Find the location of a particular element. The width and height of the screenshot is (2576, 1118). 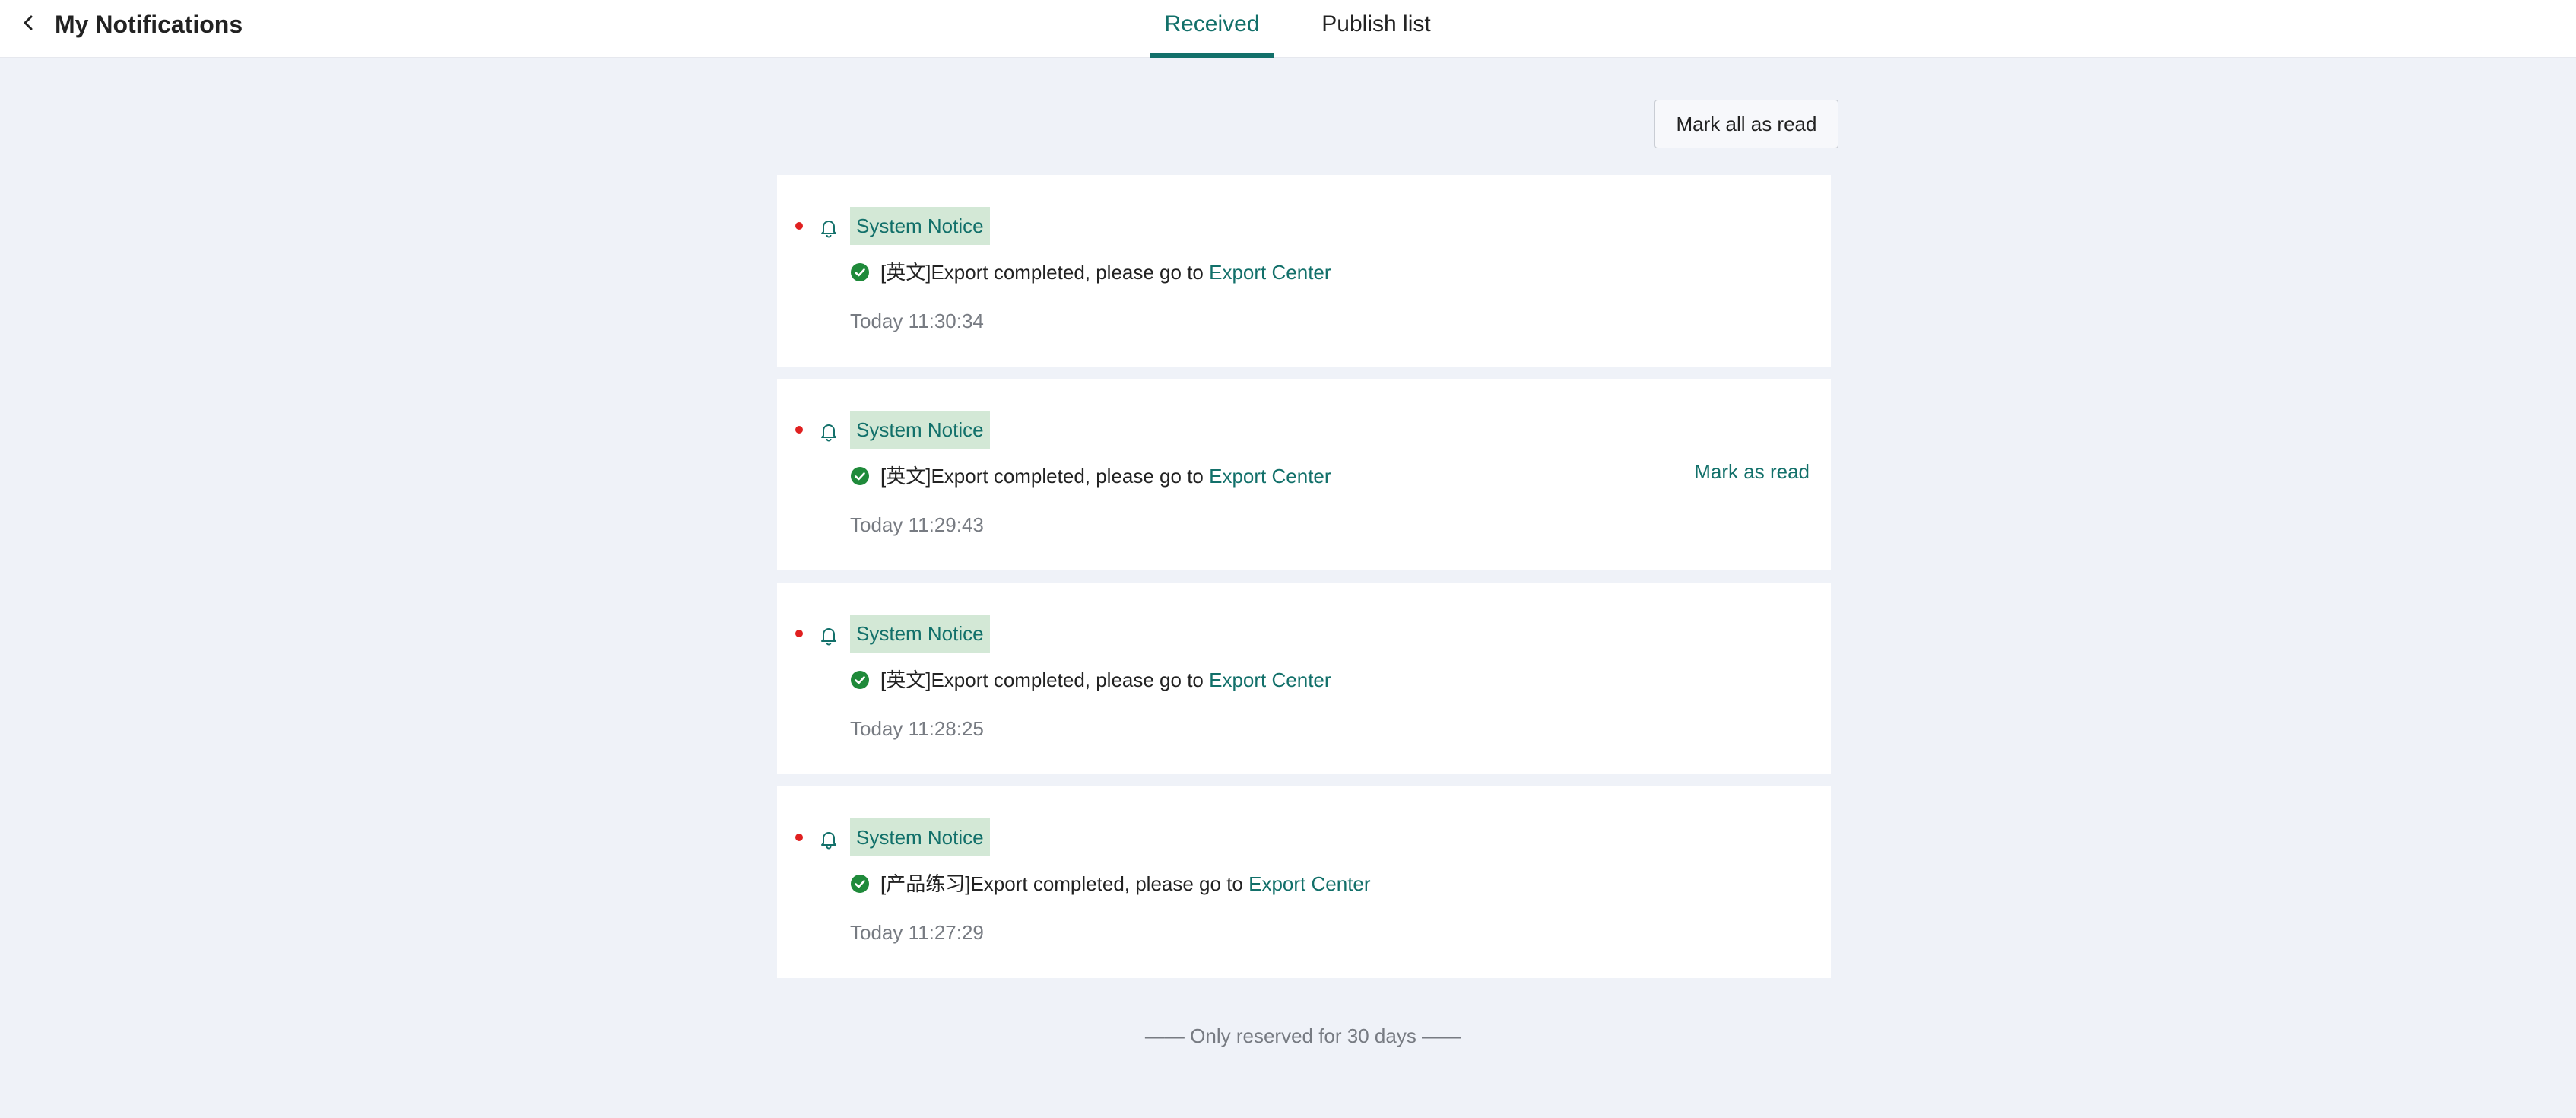

retention-note: —— Only reserved for 30 days —— is located at coordinates (1303, 1035).